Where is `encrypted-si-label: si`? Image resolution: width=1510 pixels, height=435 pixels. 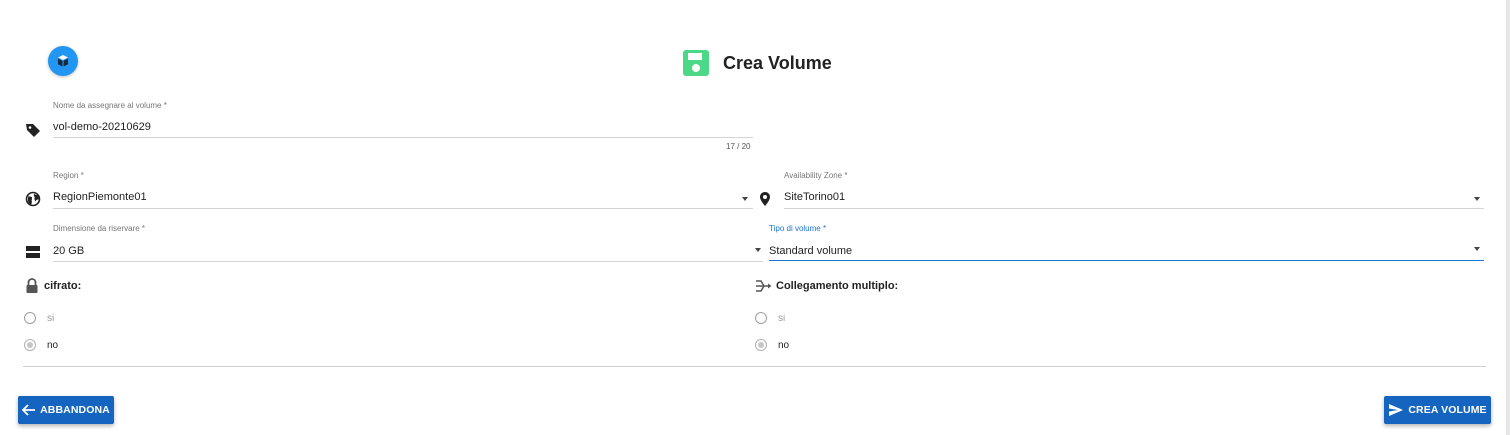 encrypted-si-label: si is located at coordinates (51, 318).